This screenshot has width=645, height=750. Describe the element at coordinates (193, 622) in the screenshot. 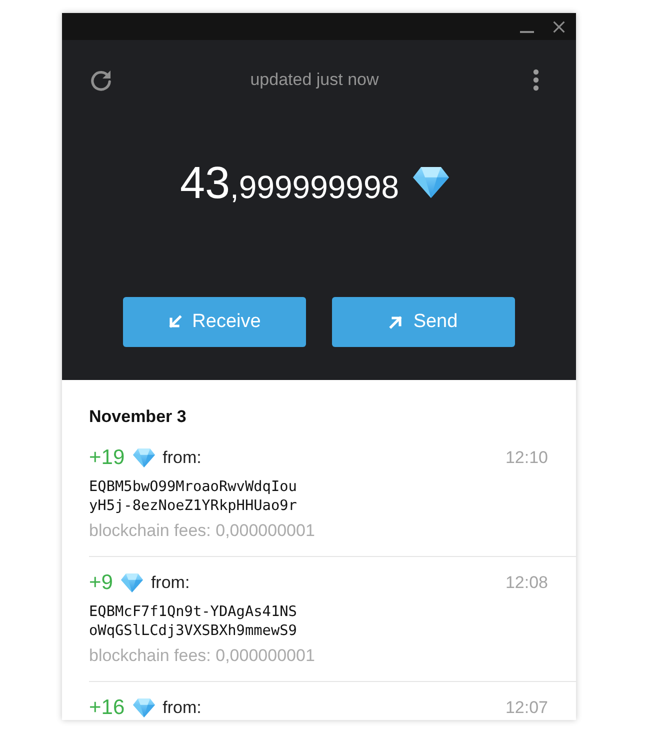

I see `sender-address: EQBMcF7f1Qn9t-YDAgAs41NS oWqGSlLCdj3VXSBXh9mmewS9` at that location.